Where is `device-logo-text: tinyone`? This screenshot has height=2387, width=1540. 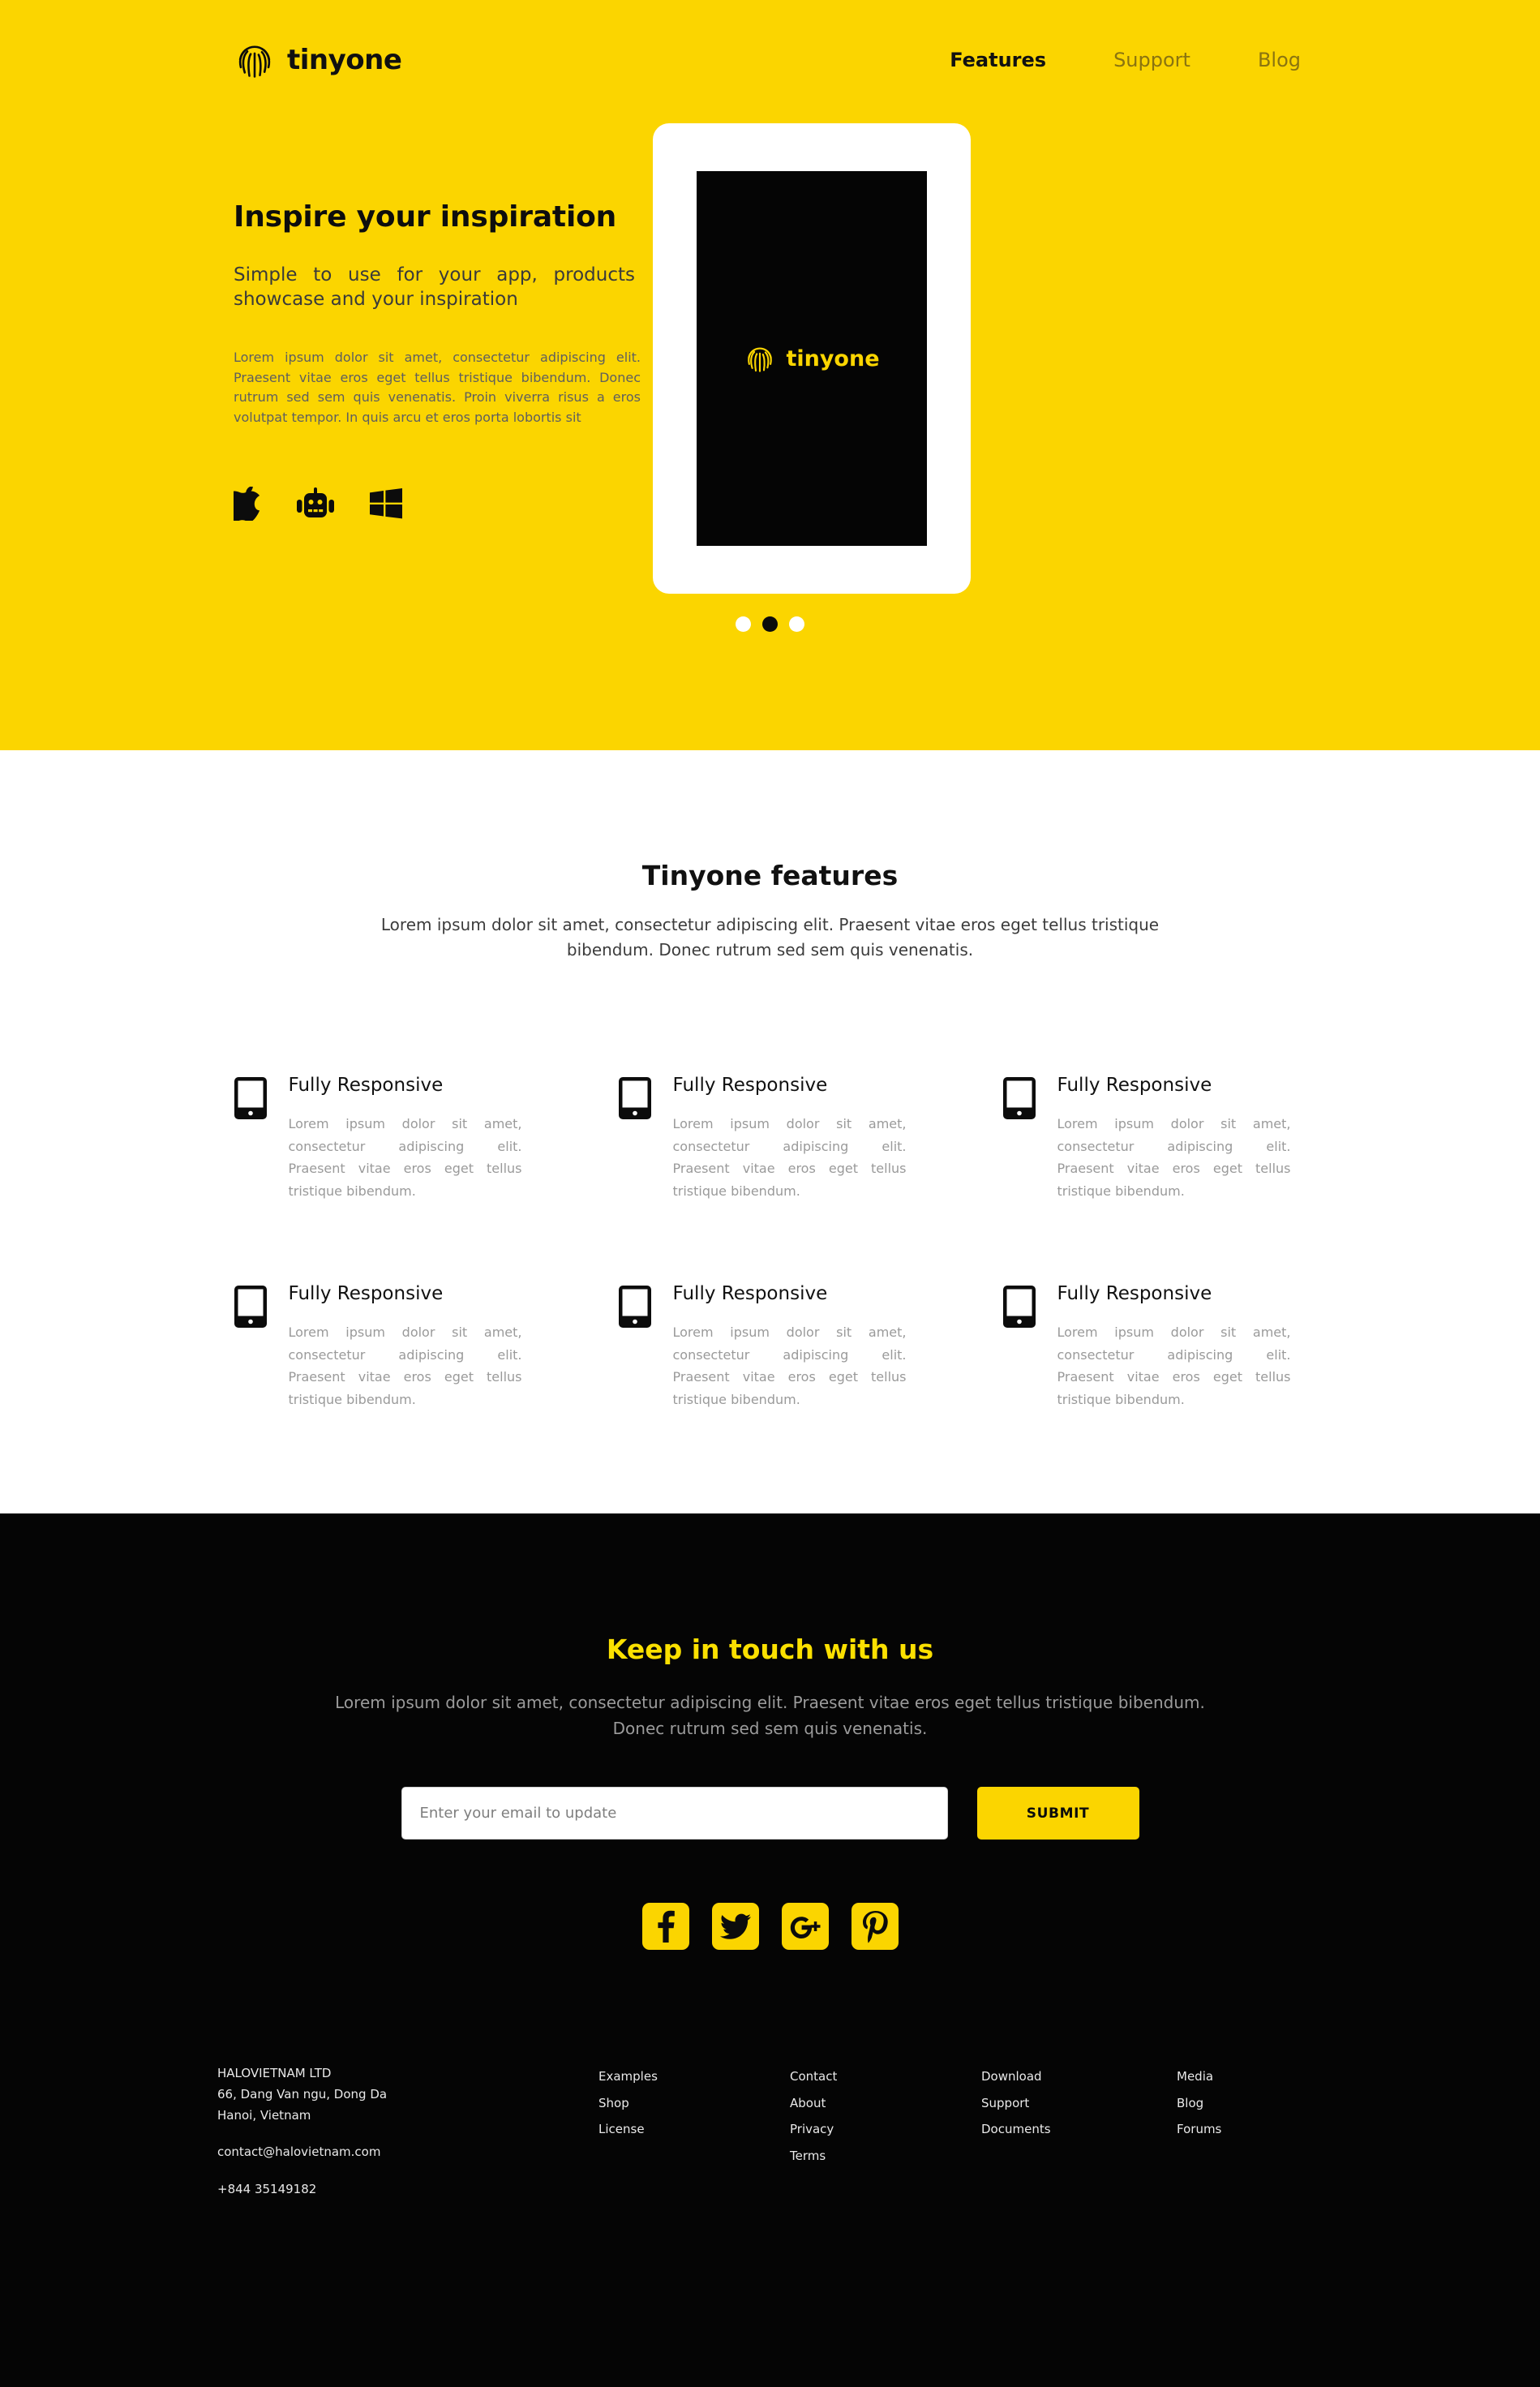 device-logo-text: tinyone is located at coordinates (833, 358).